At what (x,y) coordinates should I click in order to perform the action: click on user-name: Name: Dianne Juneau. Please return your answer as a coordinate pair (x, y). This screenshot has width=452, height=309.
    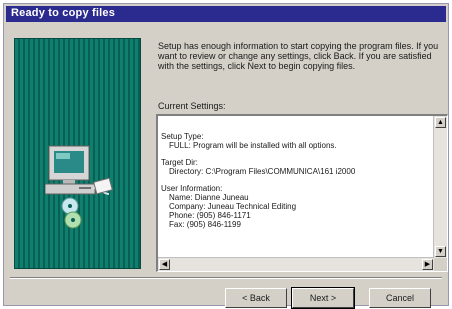
    Looking at the image, I should click on (209, 197).